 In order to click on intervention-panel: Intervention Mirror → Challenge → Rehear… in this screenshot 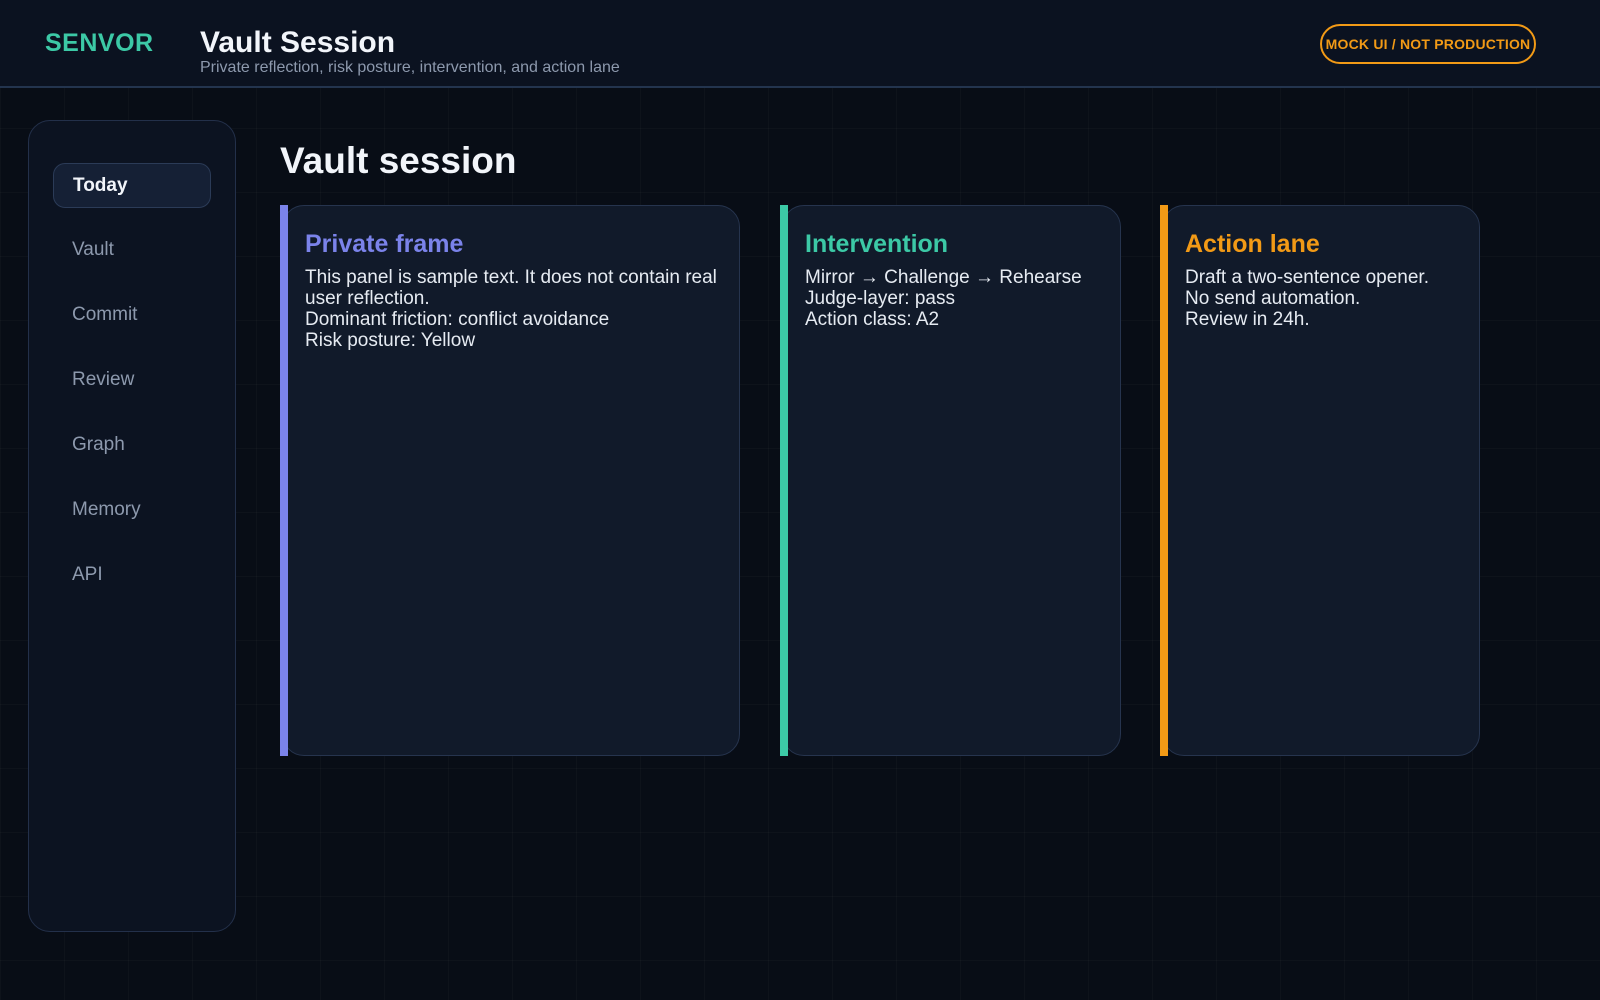, I will do `click(951, 480)`.